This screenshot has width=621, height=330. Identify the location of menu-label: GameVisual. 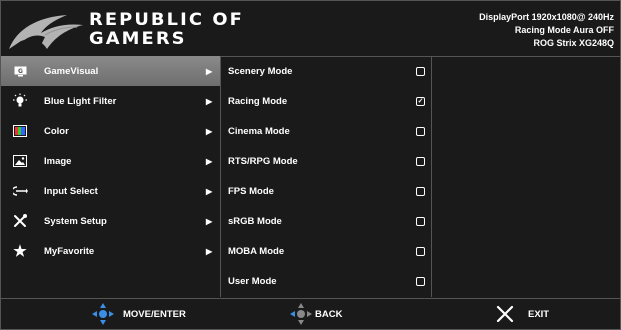
(71, 71).